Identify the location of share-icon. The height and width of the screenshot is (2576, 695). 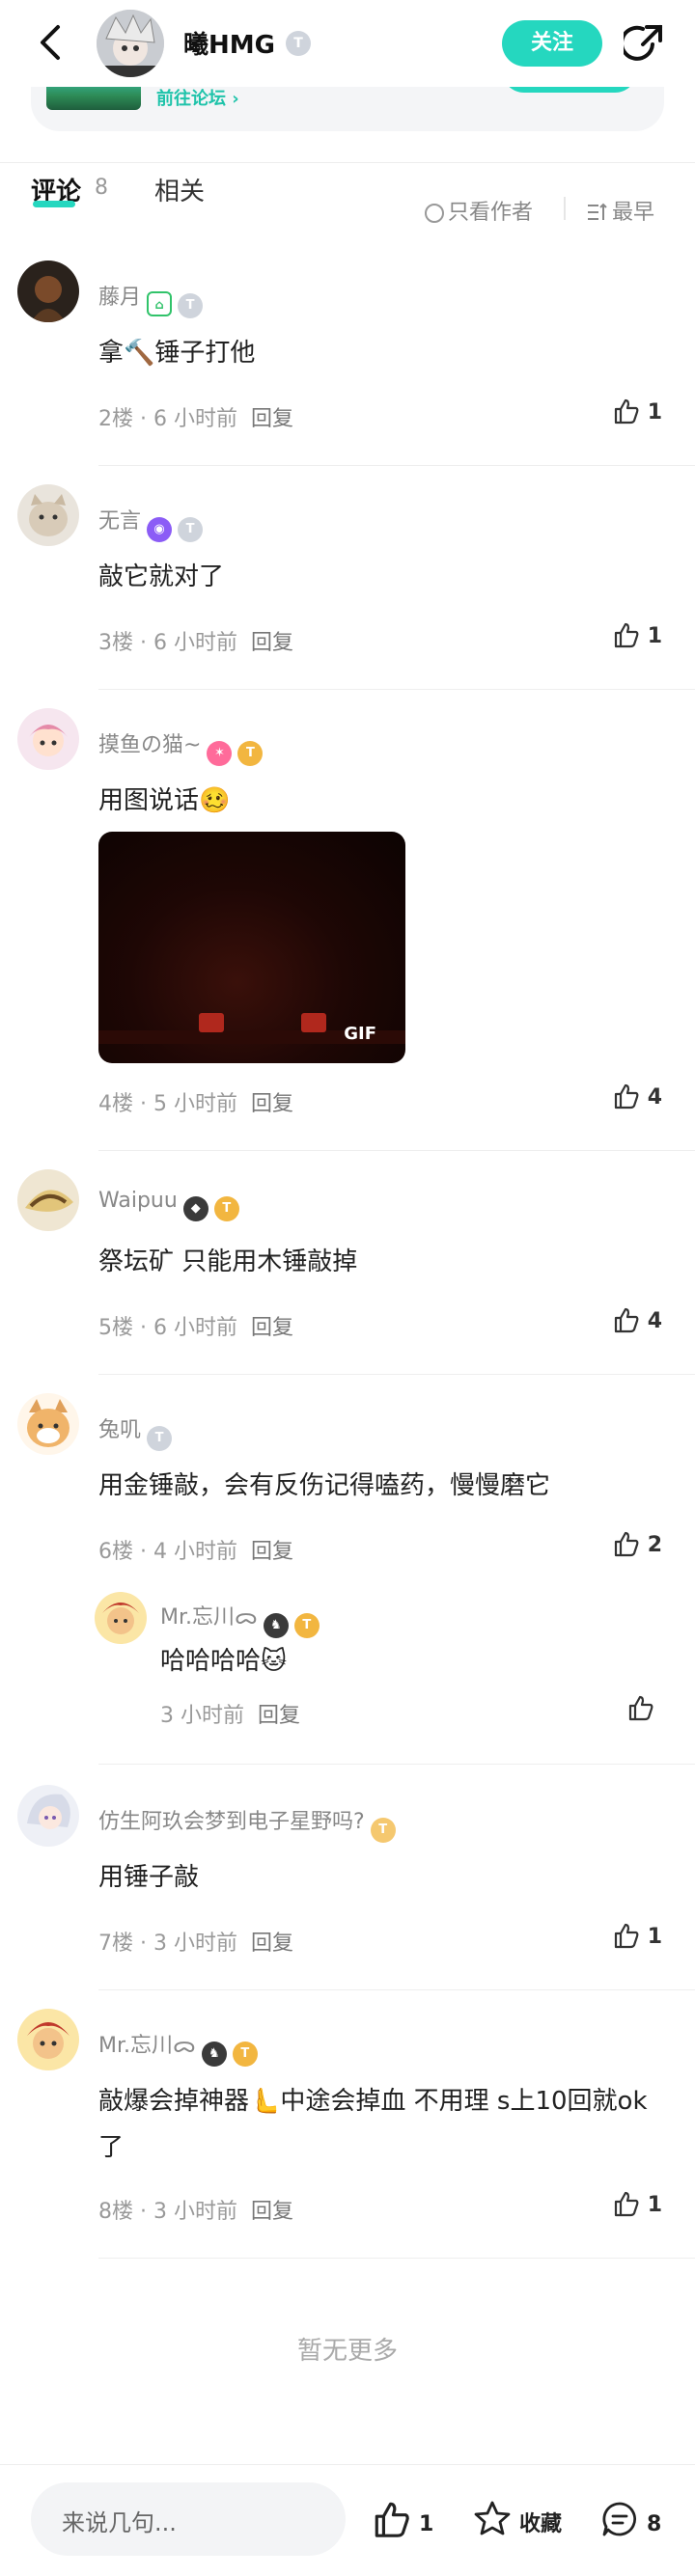
(642, 44).